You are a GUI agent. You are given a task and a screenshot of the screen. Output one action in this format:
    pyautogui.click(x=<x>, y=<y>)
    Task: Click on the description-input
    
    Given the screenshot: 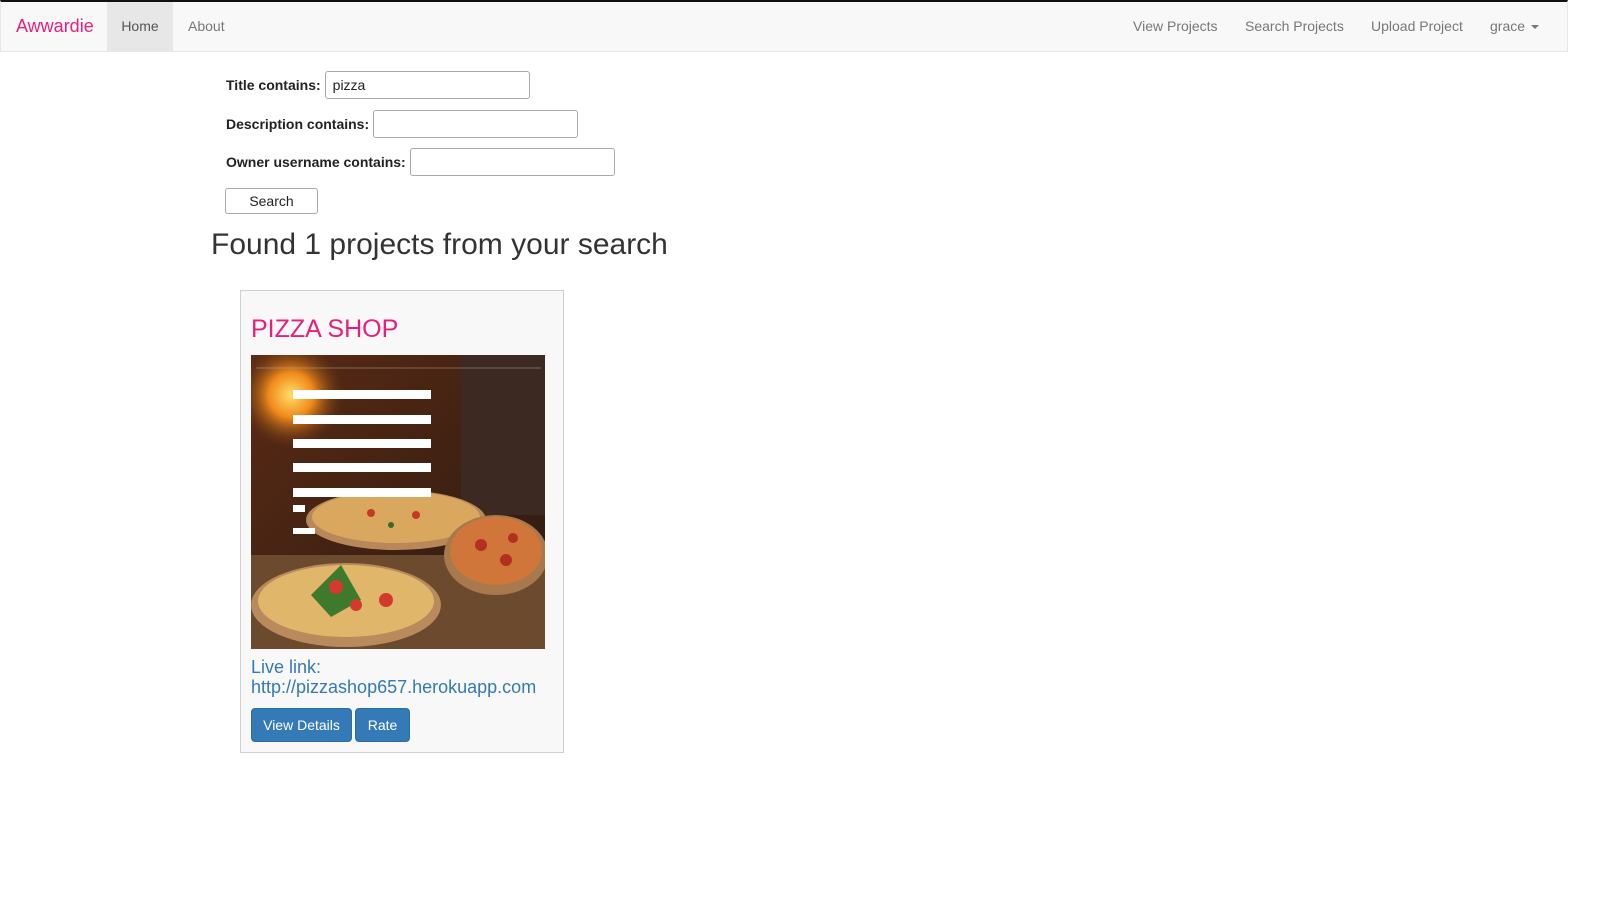 What is the action you would take?
    pyautogui.click(x=476, y=124)
    